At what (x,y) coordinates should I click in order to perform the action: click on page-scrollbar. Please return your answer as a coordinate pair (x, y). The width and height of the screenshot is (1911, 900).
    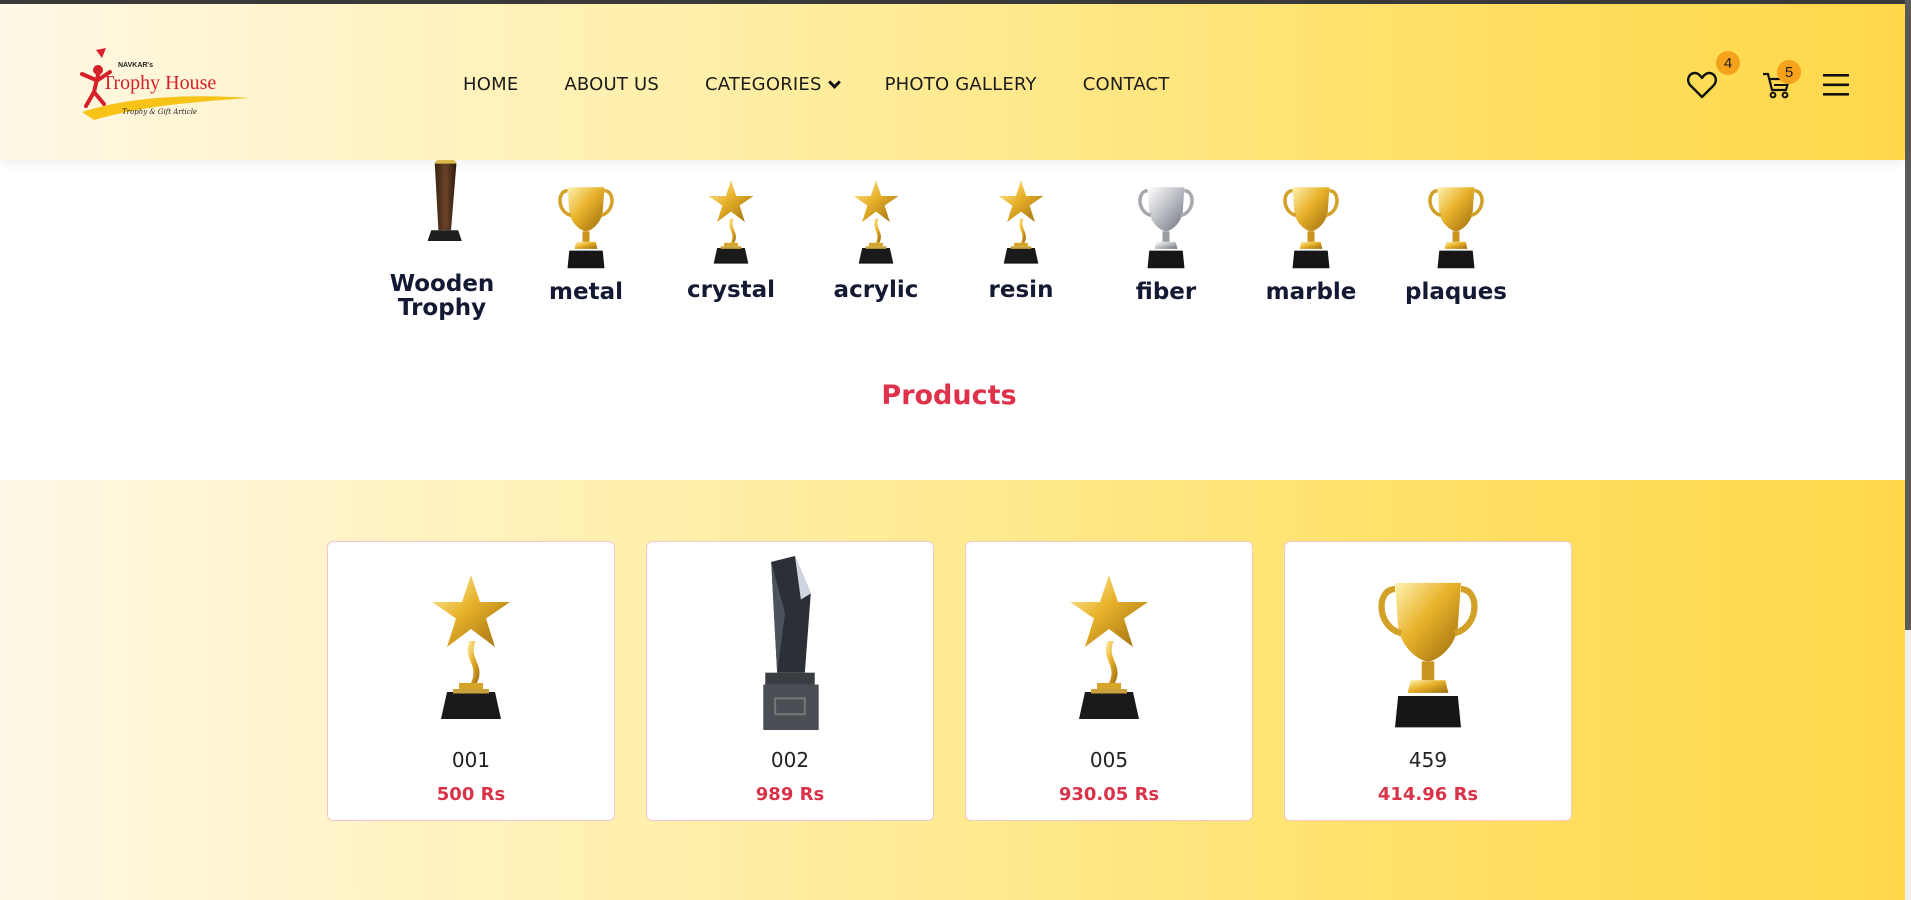
    Looking at the image, I should click on (1908, 450).